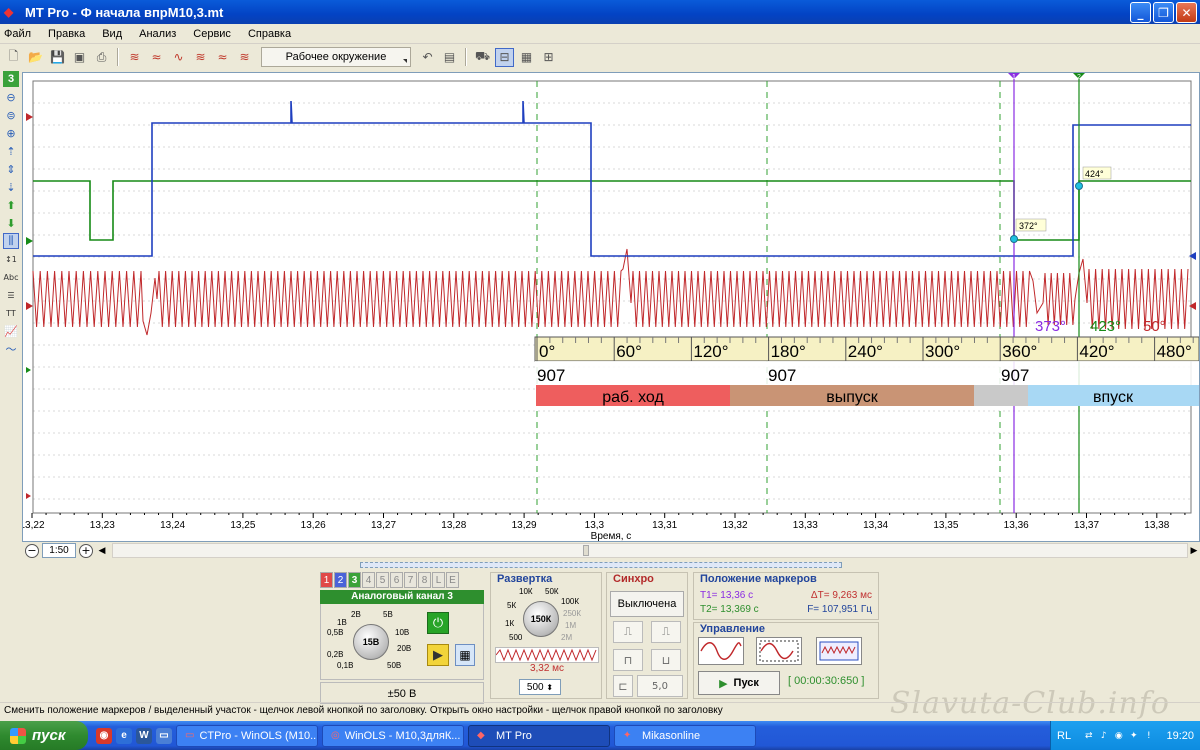 Image resolution: width=1200 pixels, height=750 pixels. I want to click on close-button: ✕, so click(1186, 12).